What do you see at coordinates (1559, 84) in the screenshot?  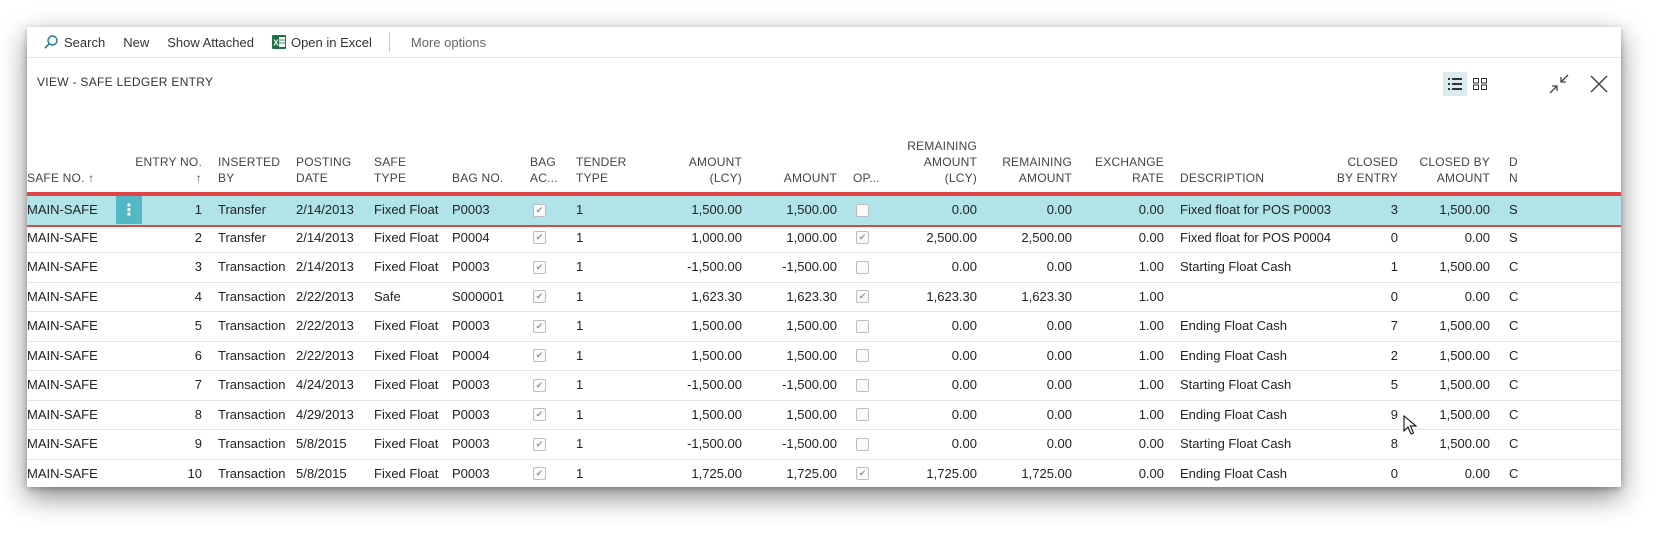 I see `collapse-button` at bounding box center [1559, 84].